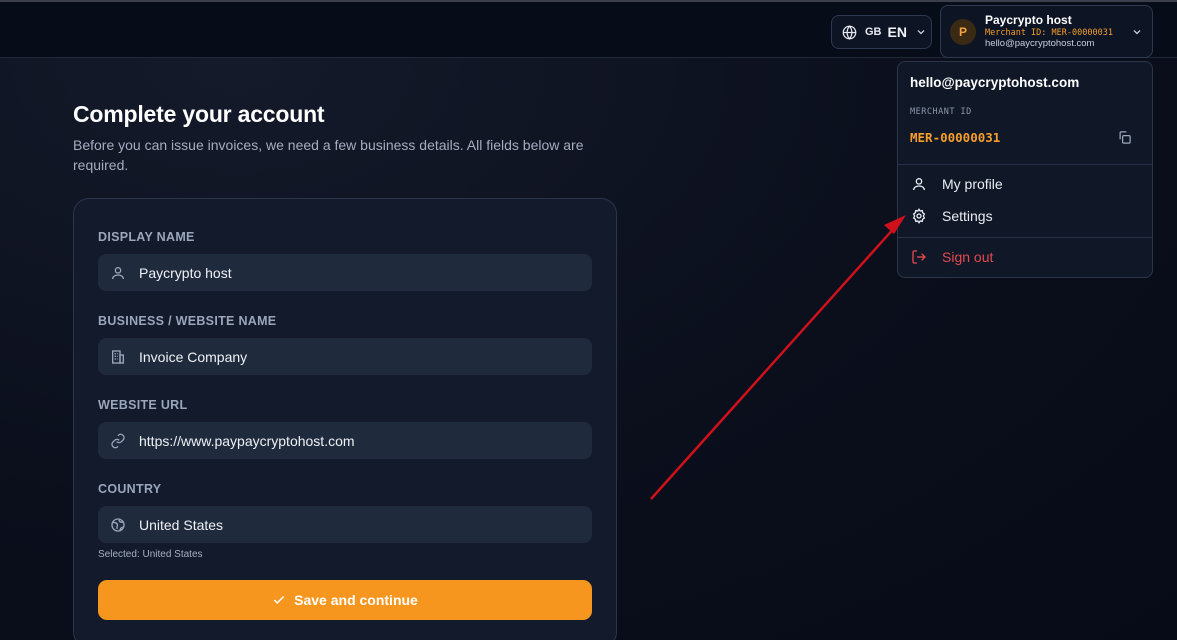 The width and height of the screenshot is (1177, 640). What do you see at coordinates (146, 237) in the screenshot?
I see `display-name-label: DISPLAY NAME` at bounding box center [146, 237].